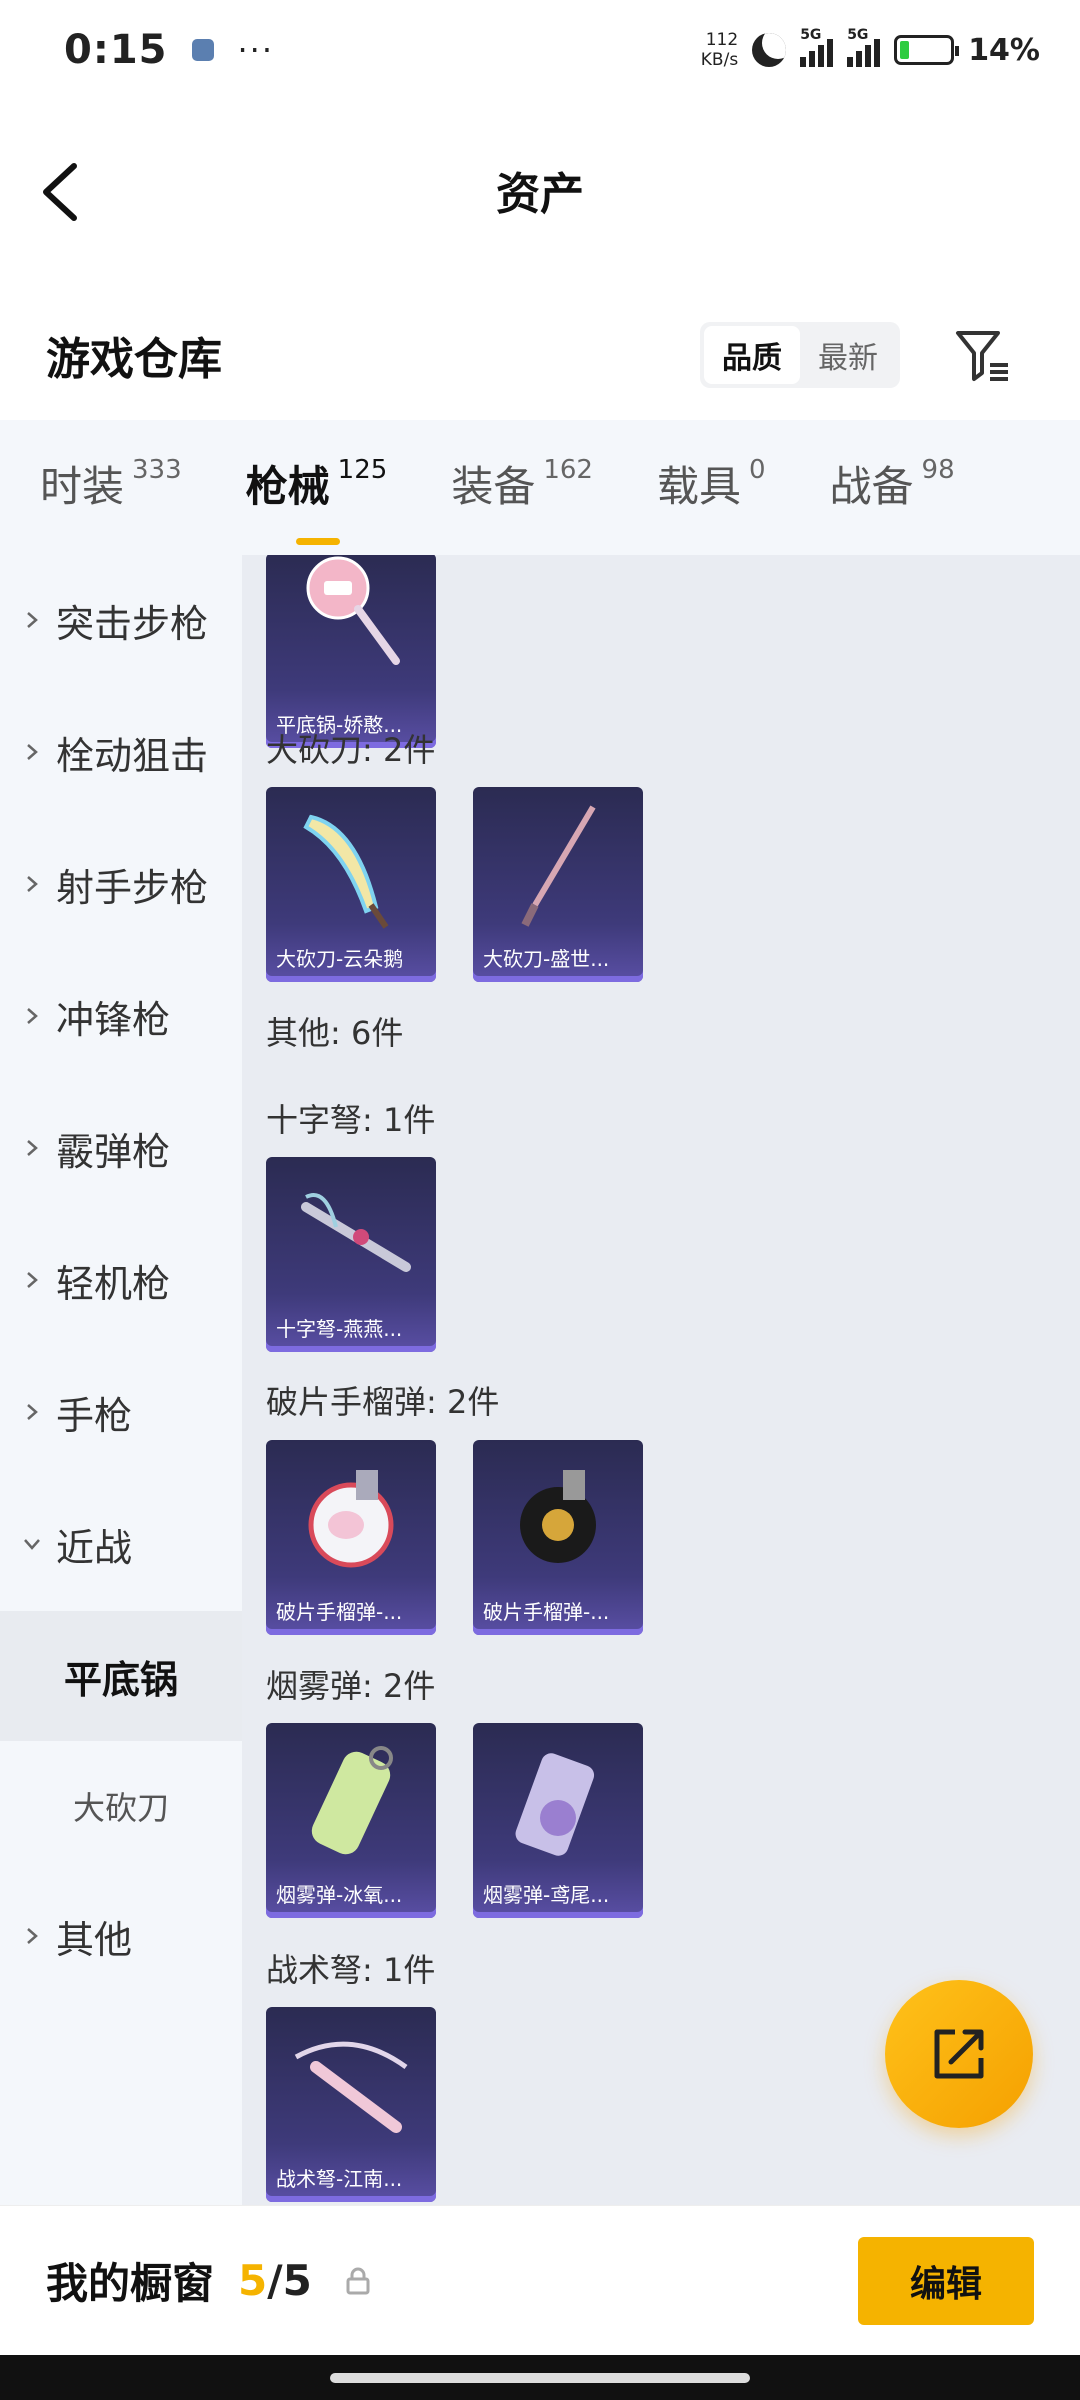  Describe the element at coordinates (769, 50) in the screenshot. I see `do-not-disturb-icon` at that location.